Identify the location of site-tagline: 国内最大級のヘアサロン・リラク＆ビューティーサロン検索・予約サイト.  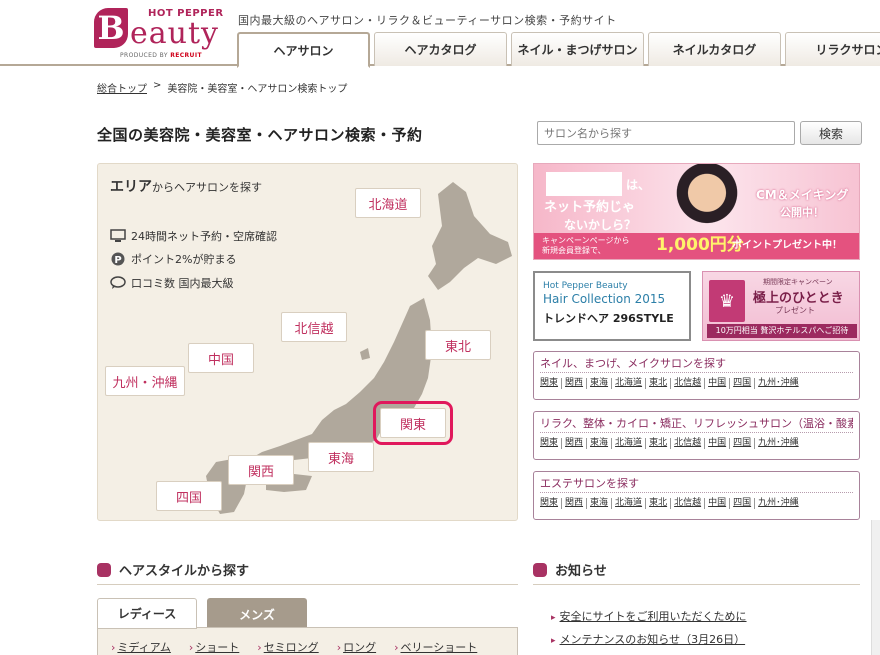
(427, 20).